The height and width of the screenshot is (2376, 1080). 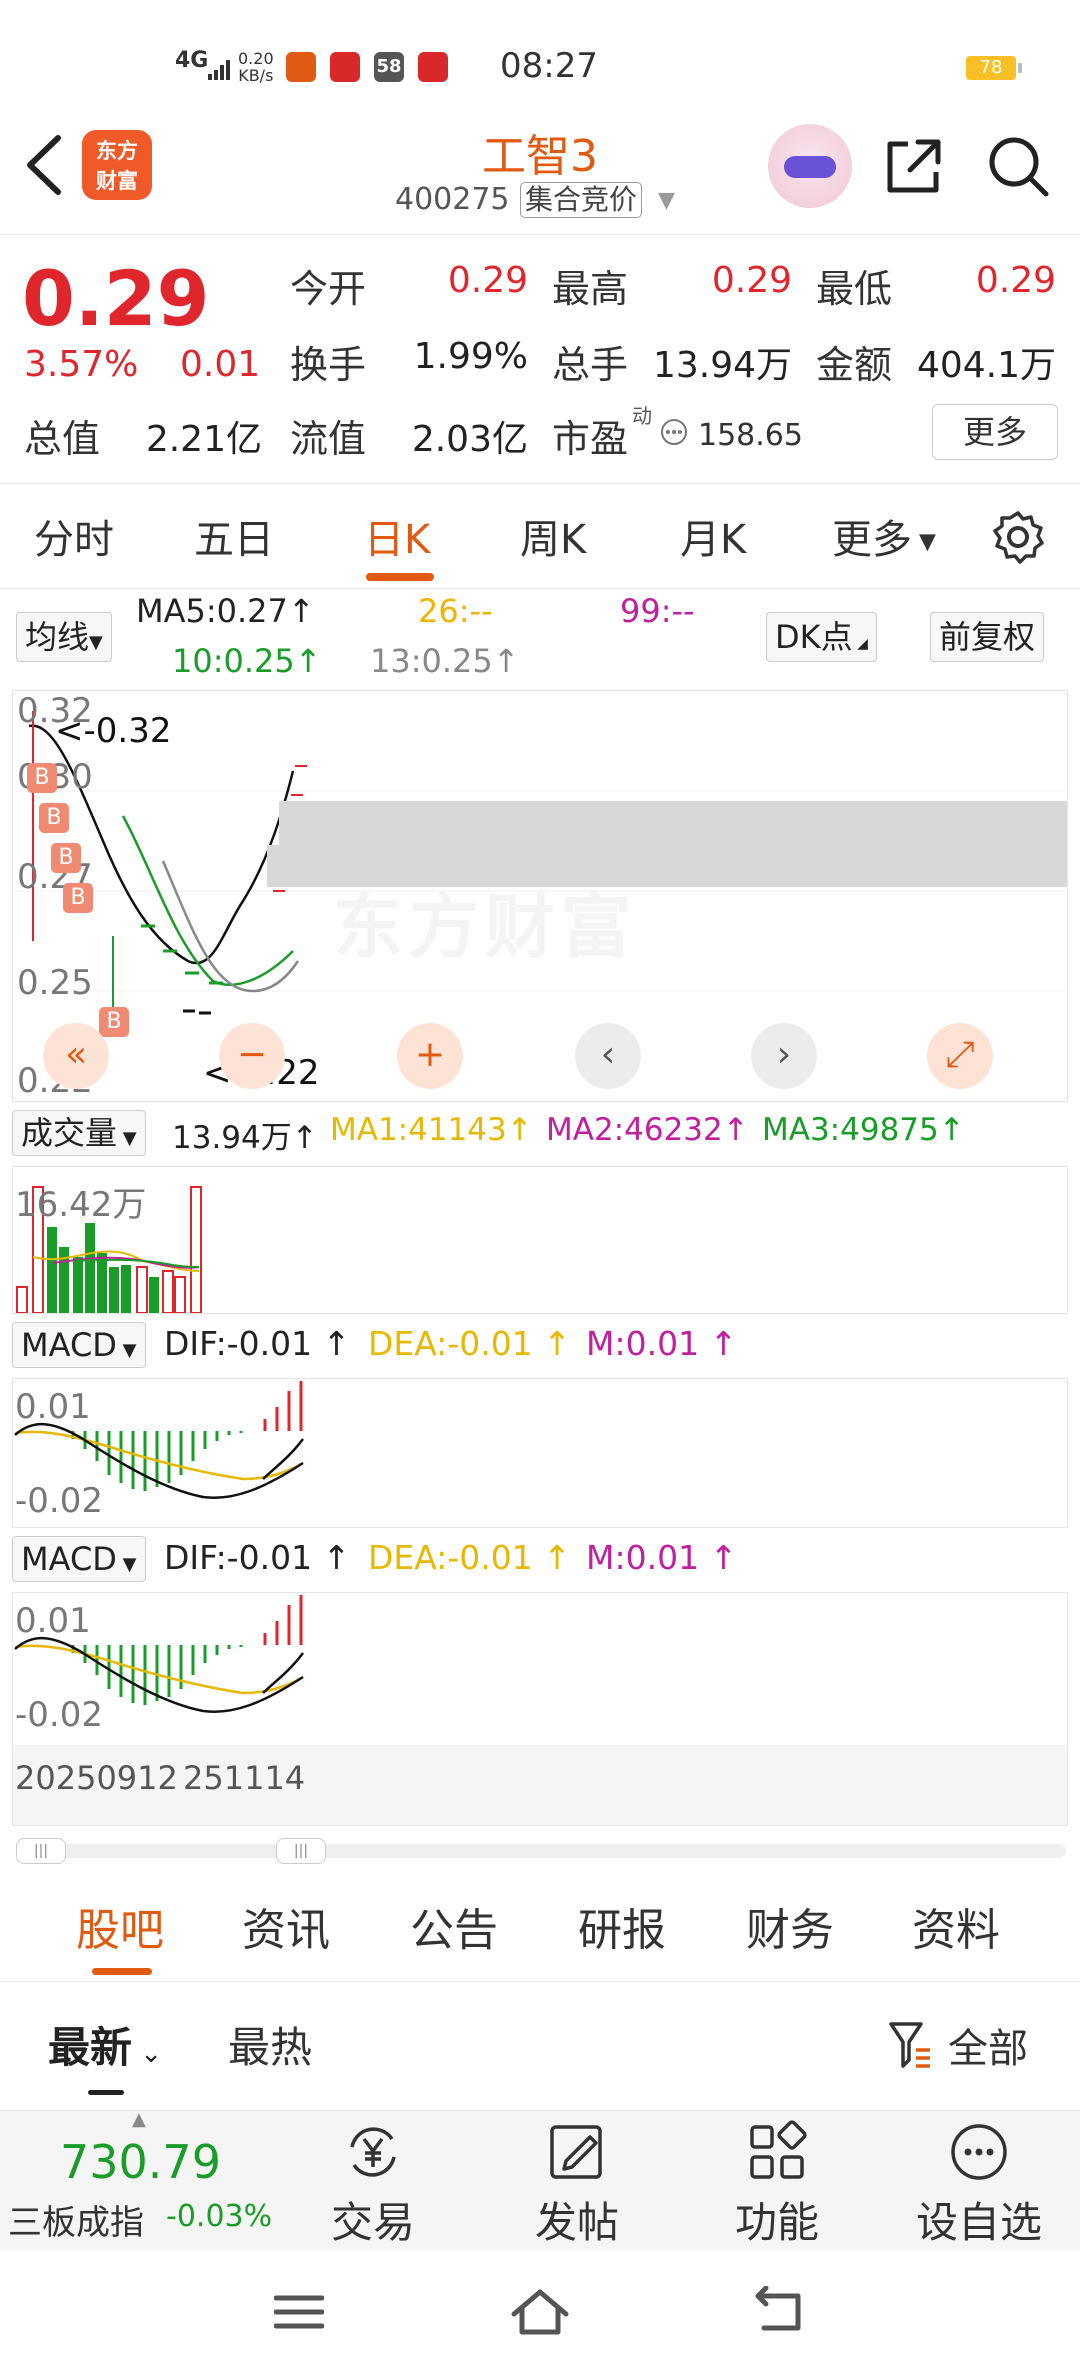 What do you see at coordinates (995, 432) in the screenshot?
I see `more-quote-button: 更多` at bounding box center [995, 432].